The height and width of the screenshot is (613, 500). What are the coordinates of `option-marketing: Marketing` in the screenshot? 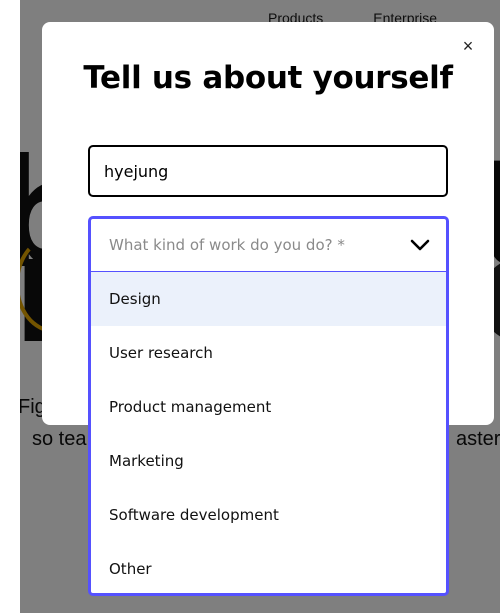 It's located at (268, 461).